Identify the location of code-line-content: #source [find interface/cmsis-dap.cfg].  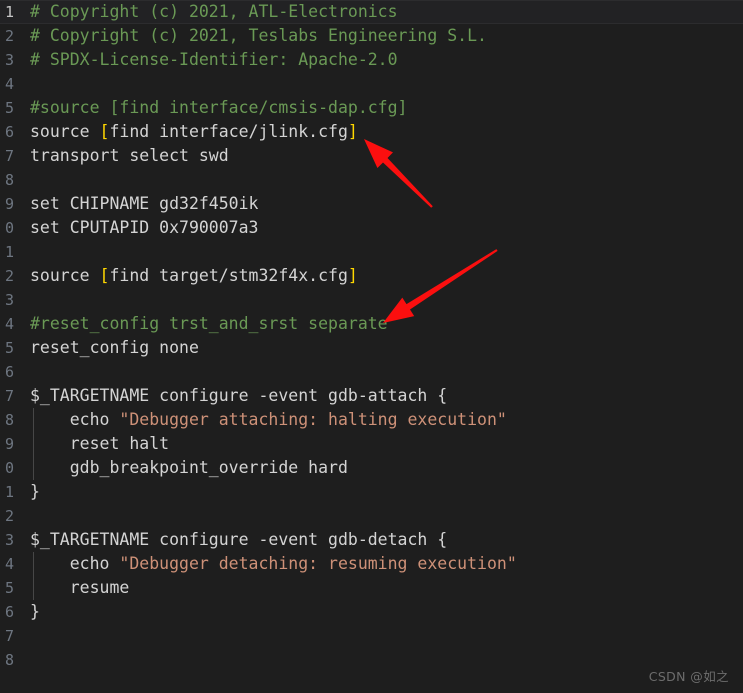
(219, 108).